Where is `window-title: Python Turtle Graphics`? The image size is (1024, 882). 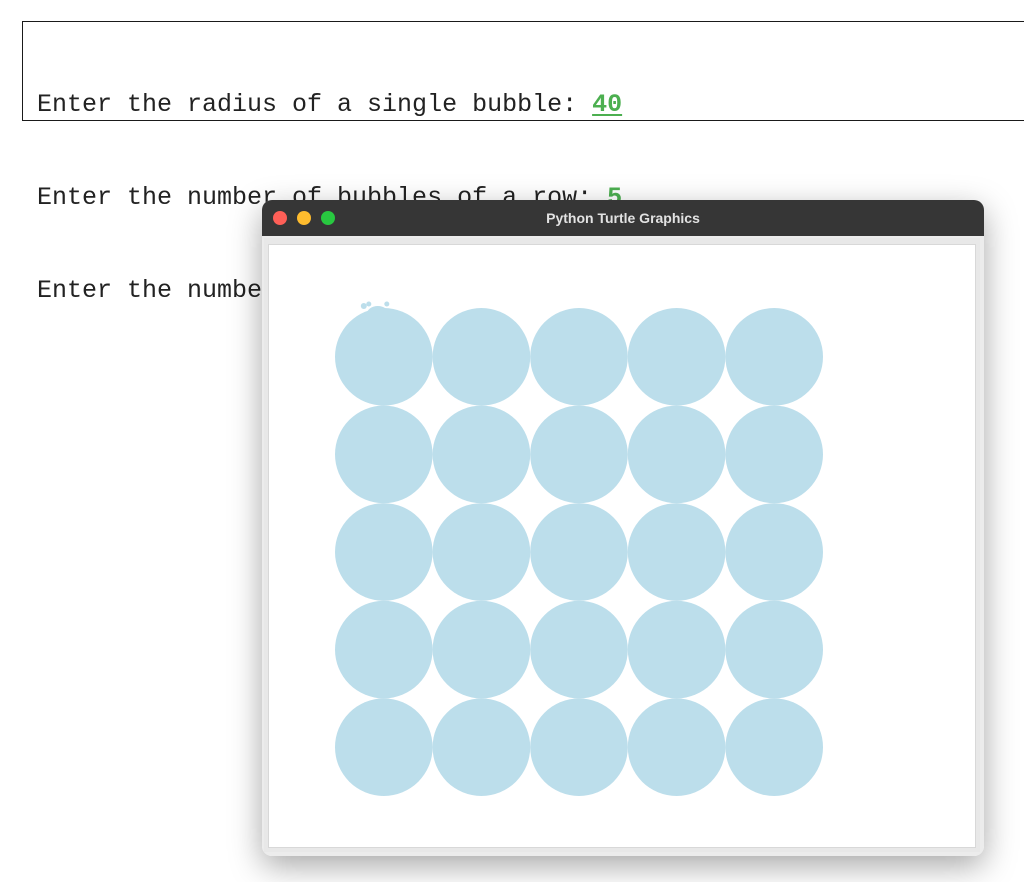 window-title: Python Turtle Graphics is located at coordinates (623, 218).